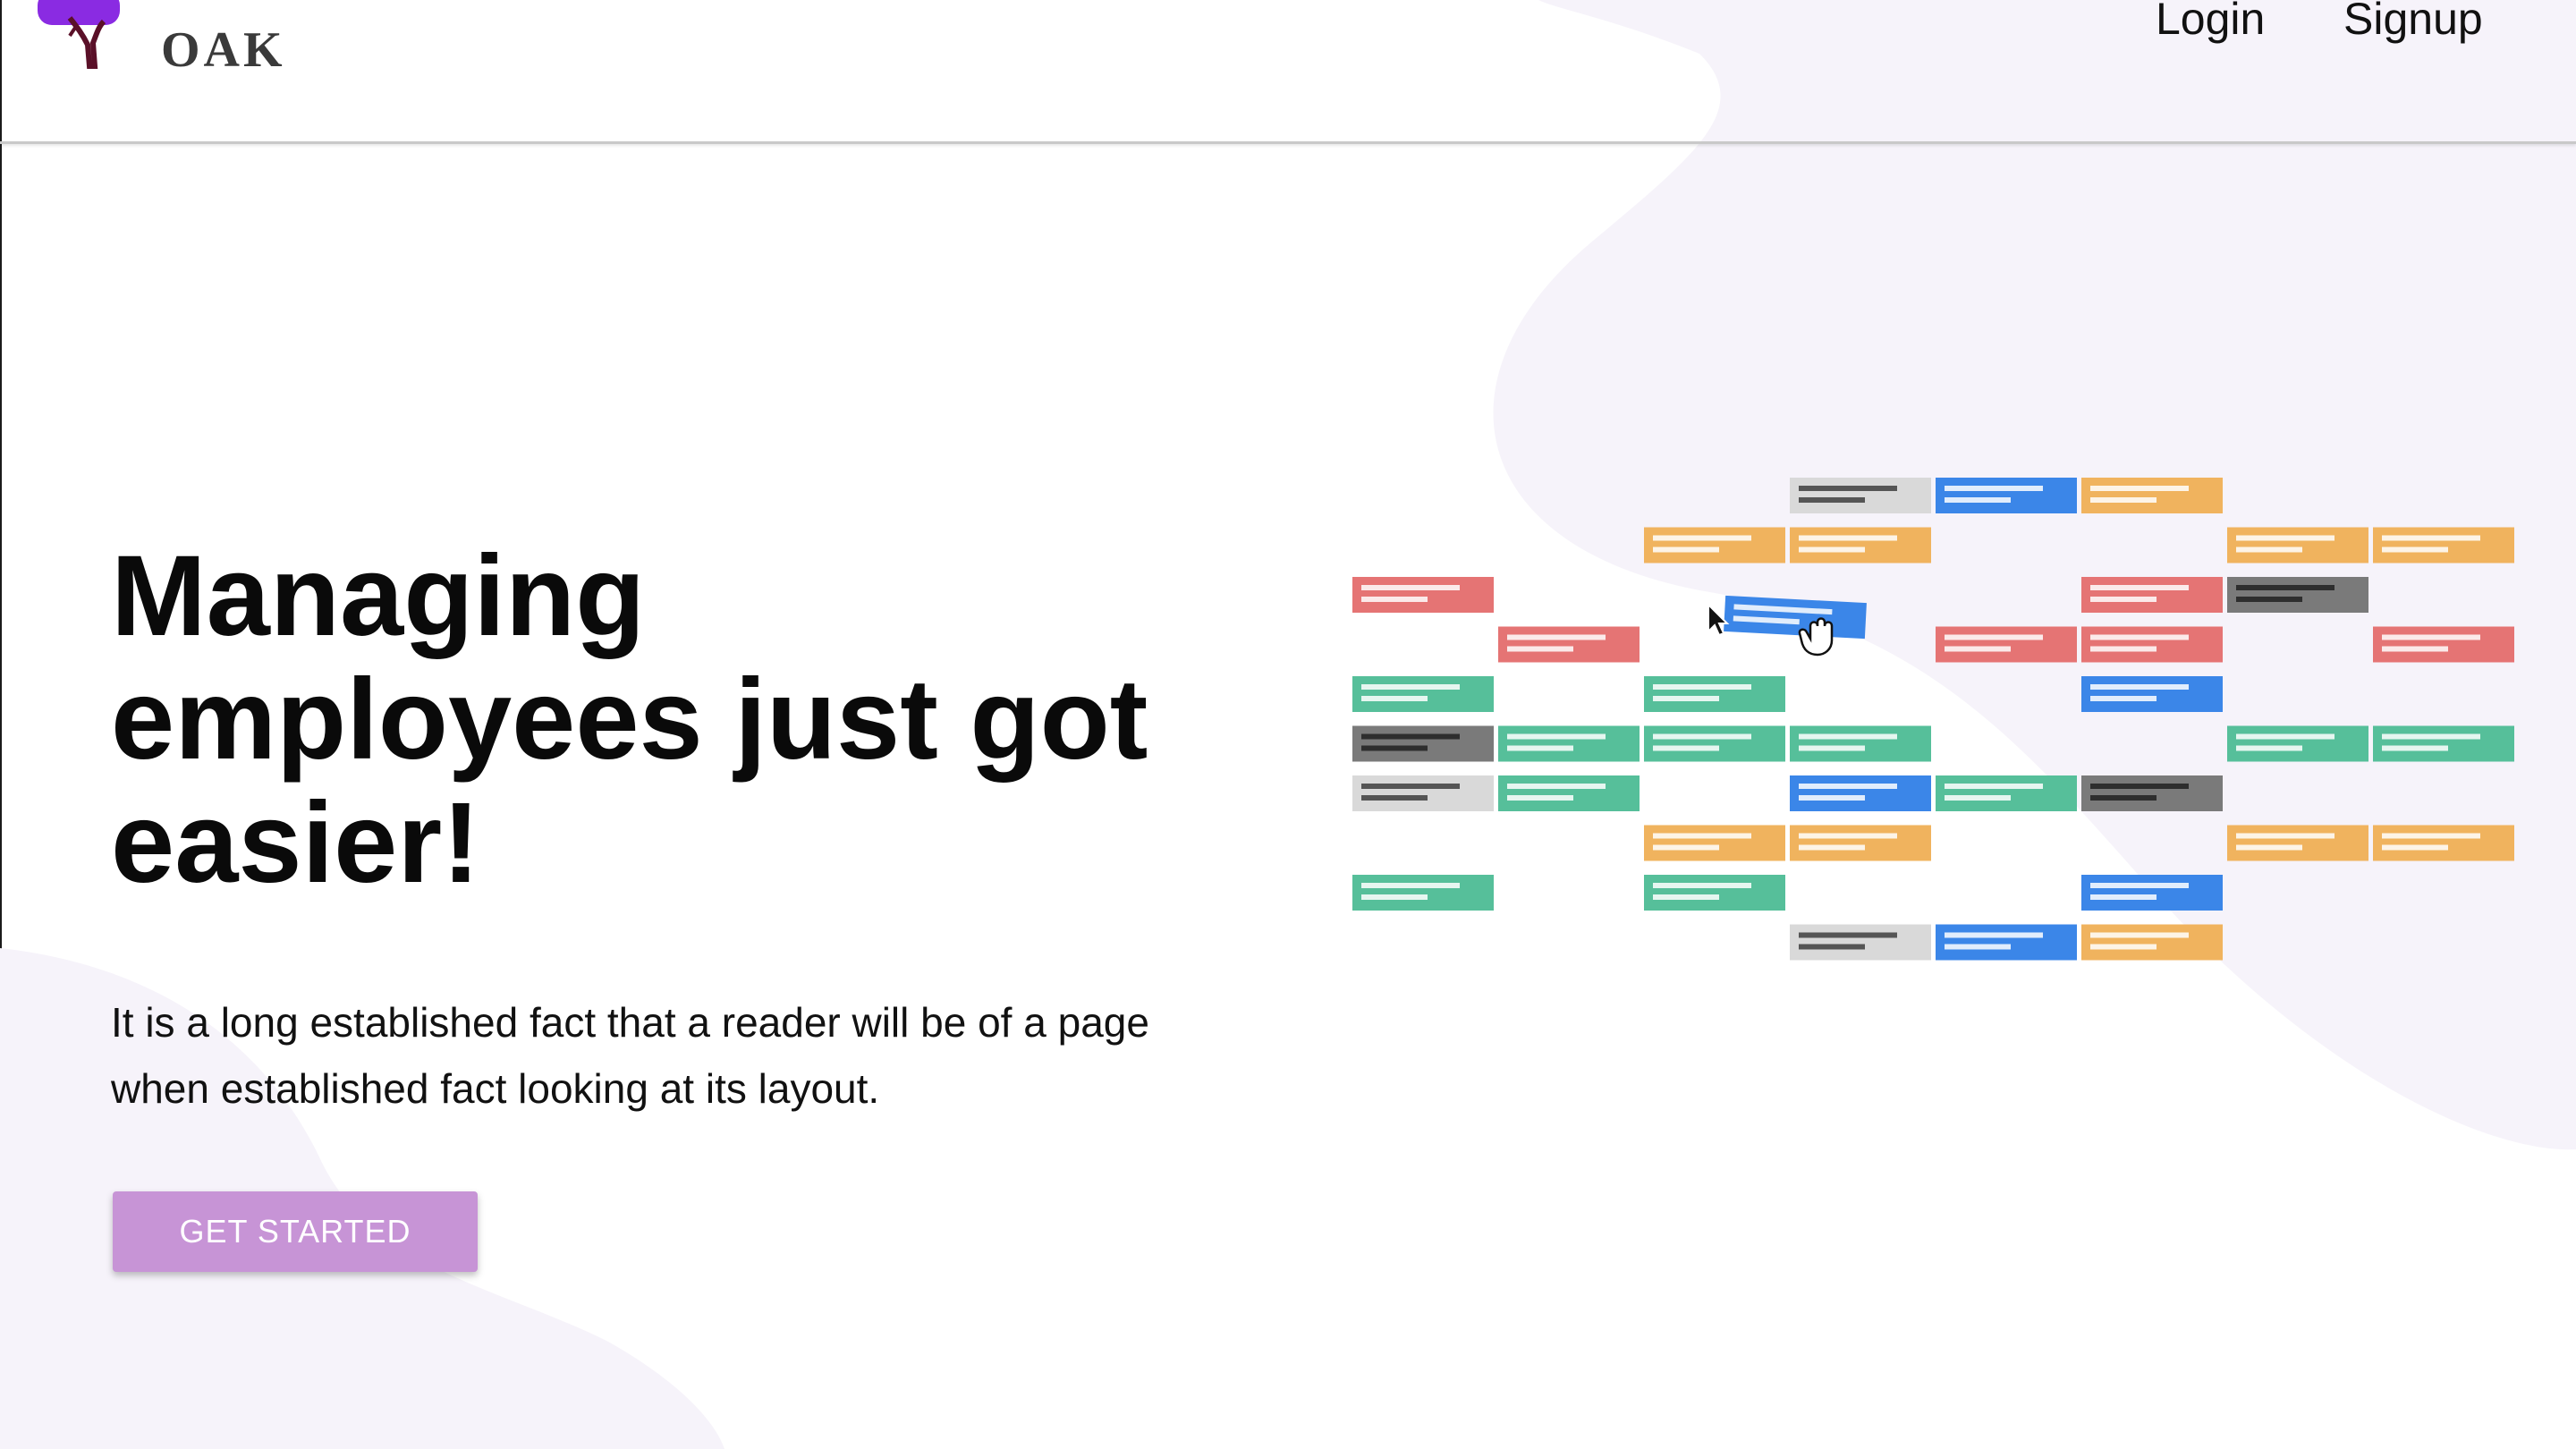 The height and width of the screenshot is (1449, 2576). What do you see at coordinates (79, 34) in the screenshot?
I see `oak-tree-icon` at bounding box center [79, 34].